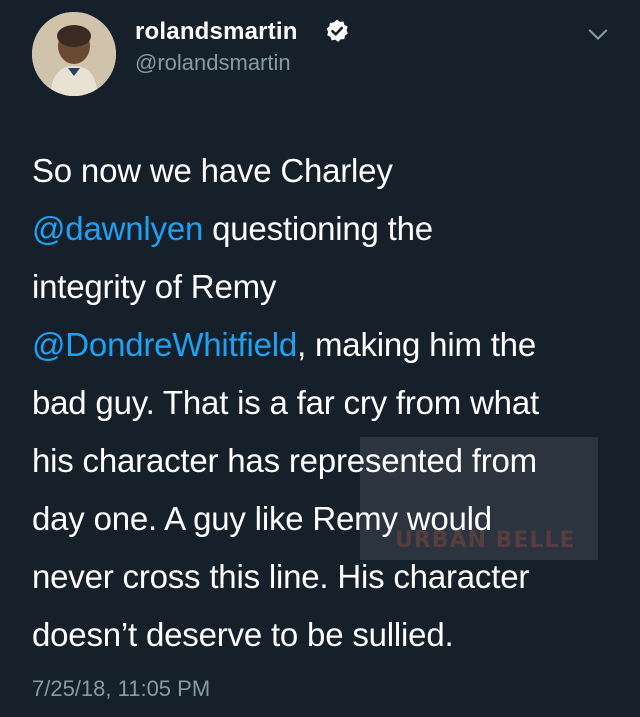 The image size is (640, 717). Describe the element at coordinates (121, 689) in the screenshot. I see `timestamp: 7/25/18, 11:05 PM` at that location.